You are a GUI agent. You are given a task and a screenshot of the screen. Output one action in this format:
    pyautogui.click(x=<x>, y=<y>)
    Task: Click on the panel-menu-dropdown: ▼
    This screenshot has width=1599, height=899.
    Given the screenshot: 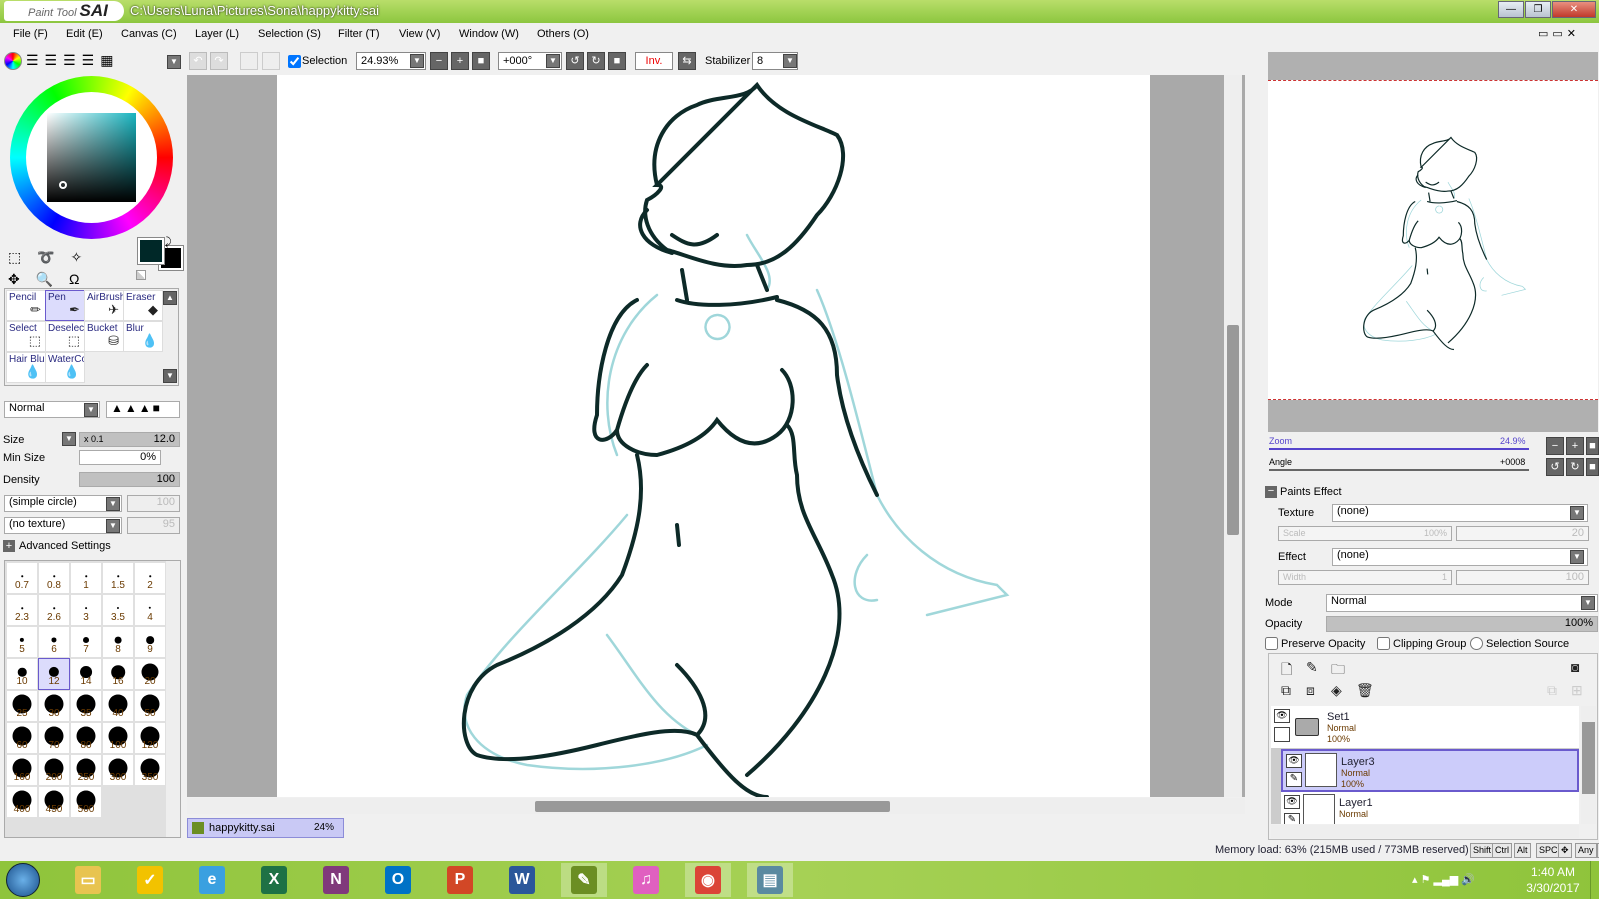 What is the action you would take?
    pyautogui.click(x=174, y=62)
    